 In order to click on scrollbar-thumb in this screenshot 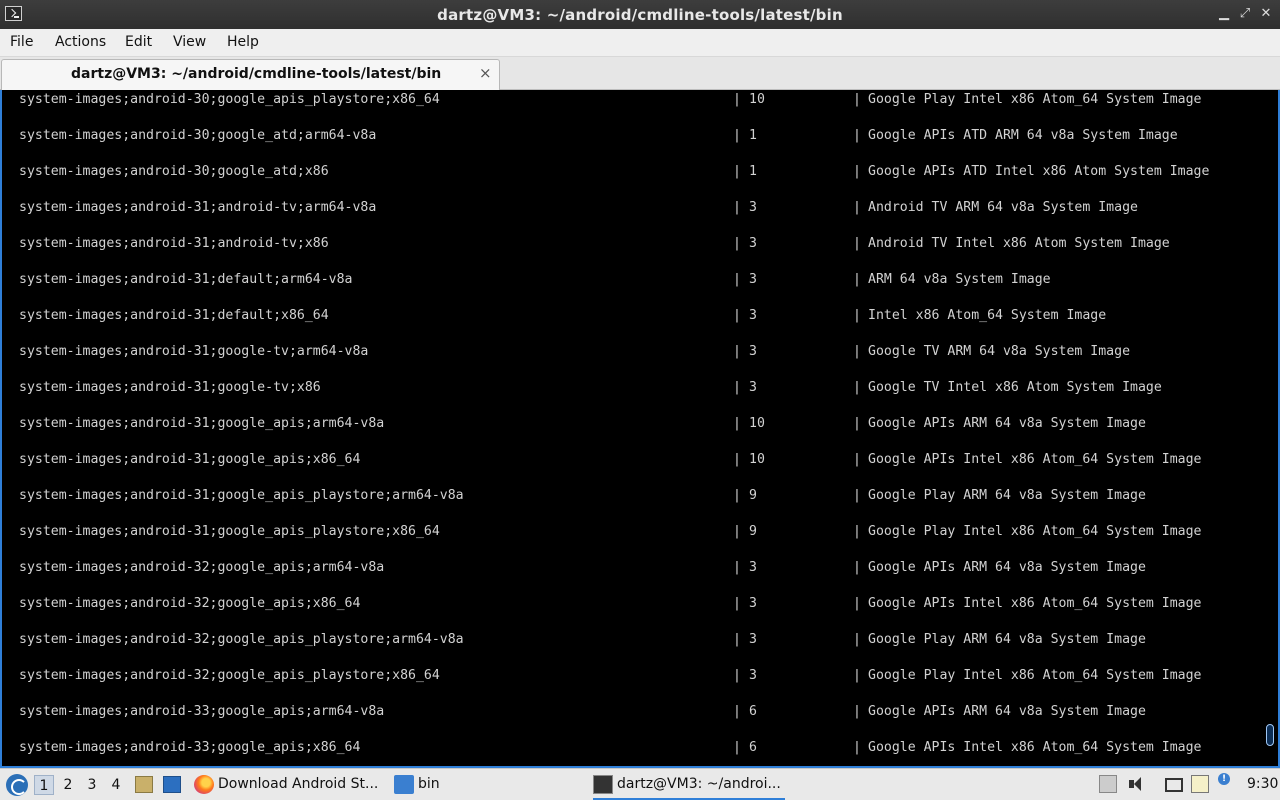, I will do `click(1270, 735)`.